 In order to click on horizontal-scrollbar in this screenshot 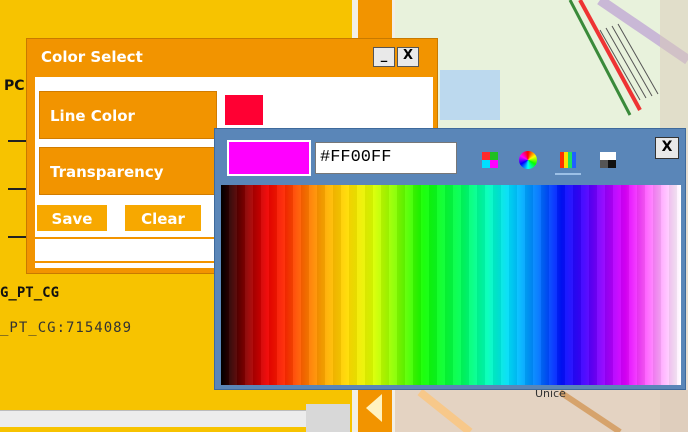, I will do `click(153, 418)`.